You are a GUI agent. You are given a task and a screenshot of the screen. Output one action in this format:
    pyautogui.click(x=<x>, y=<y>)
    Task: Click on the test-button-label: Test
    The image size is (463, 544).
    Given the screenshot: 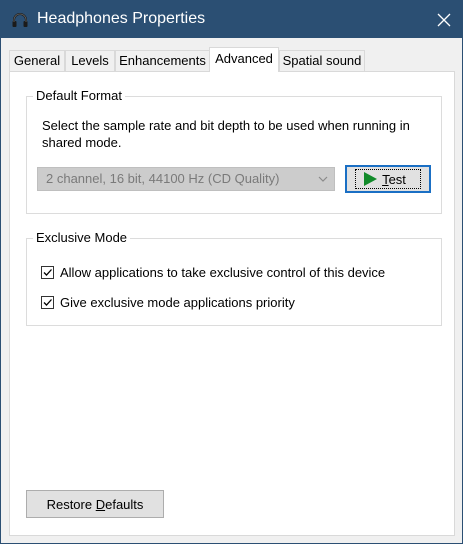 What is the action you would take?
    pyautogui.click(x=394, y=179)
    